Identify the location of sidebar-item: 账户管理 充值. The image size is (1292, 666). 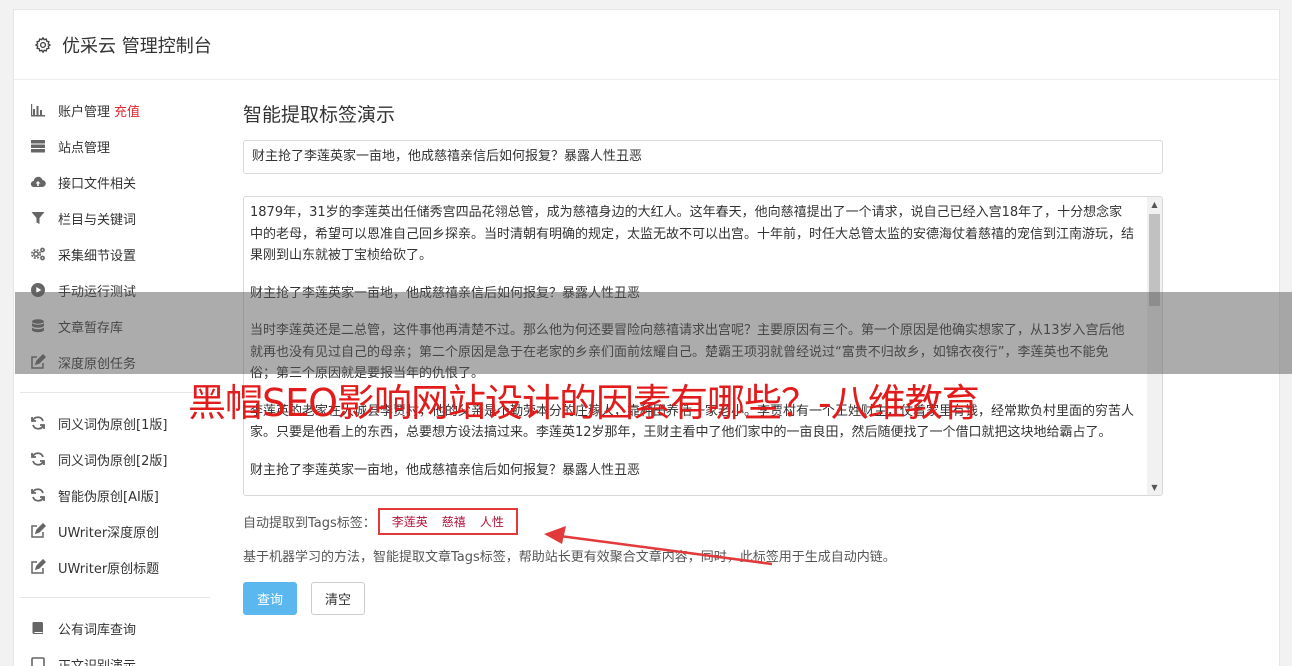
(115, 110).